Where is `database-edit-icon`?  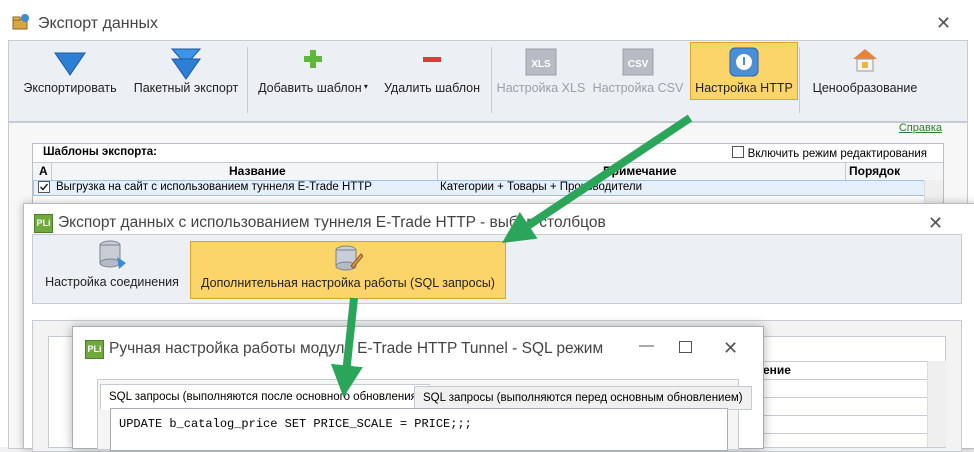 database-edit-icon is located at coordinates (349, 258).